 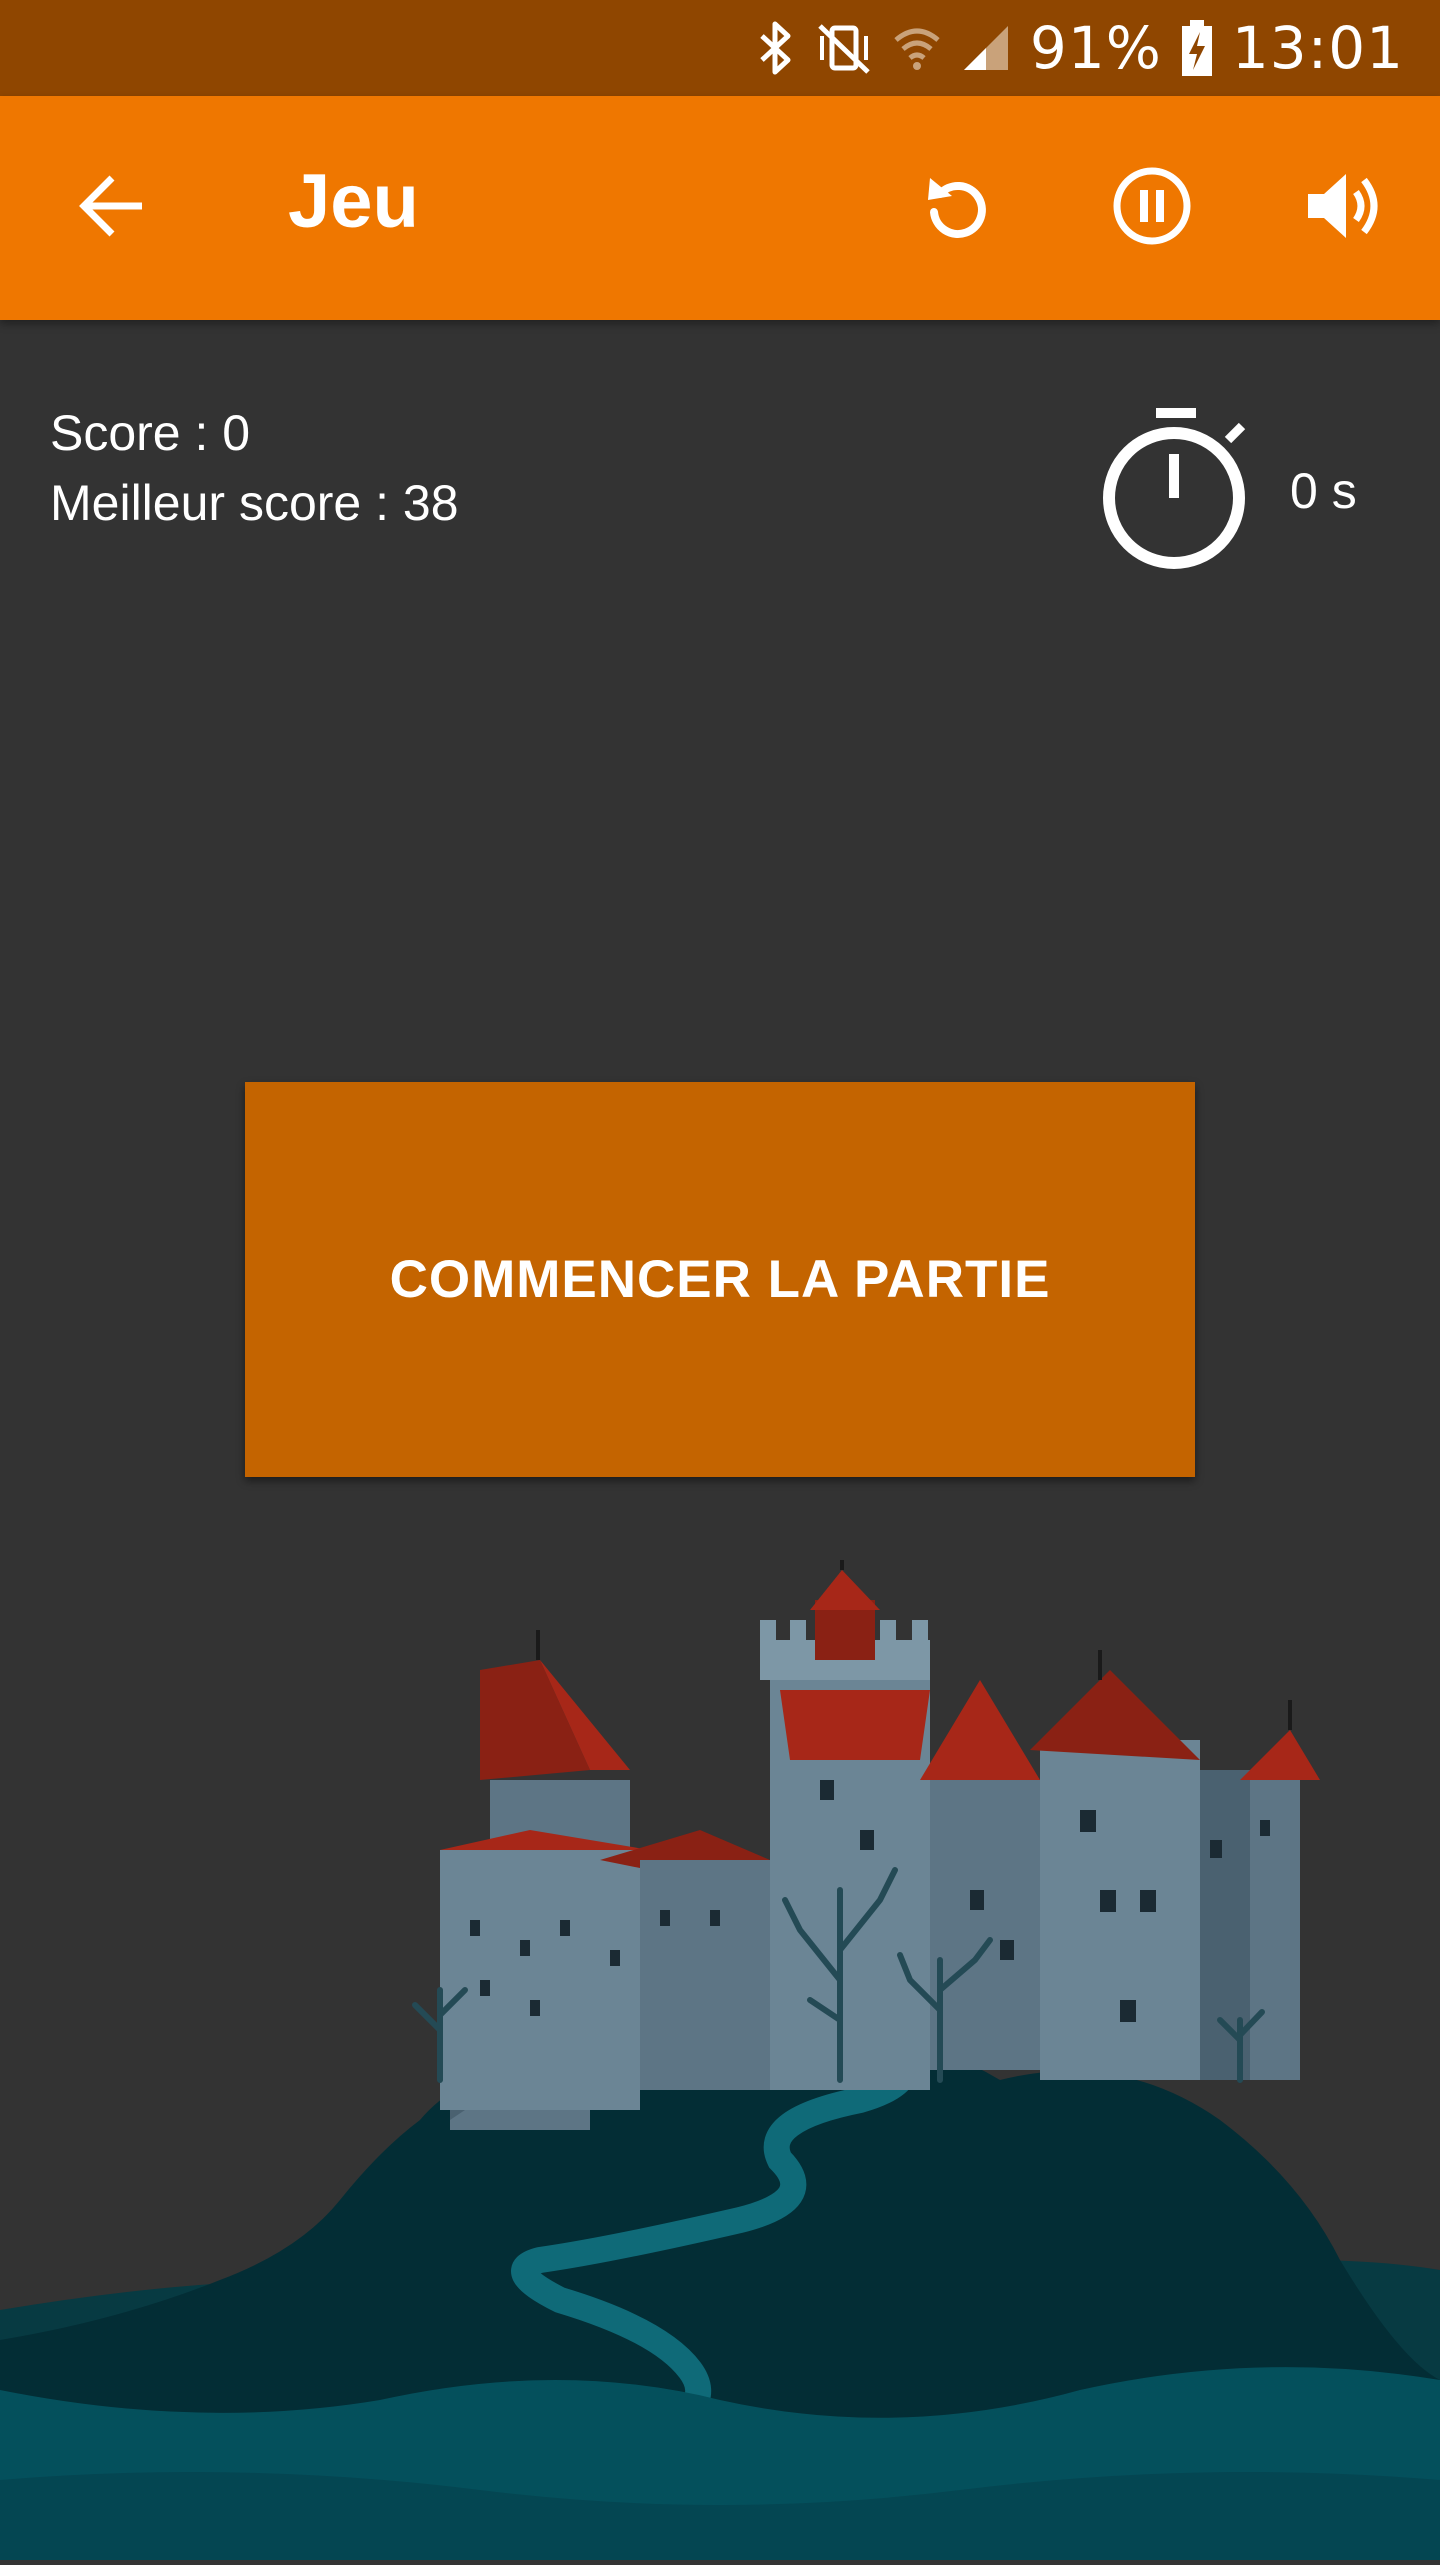 I want to click on wifi-icon, so click(x=917, y=48).